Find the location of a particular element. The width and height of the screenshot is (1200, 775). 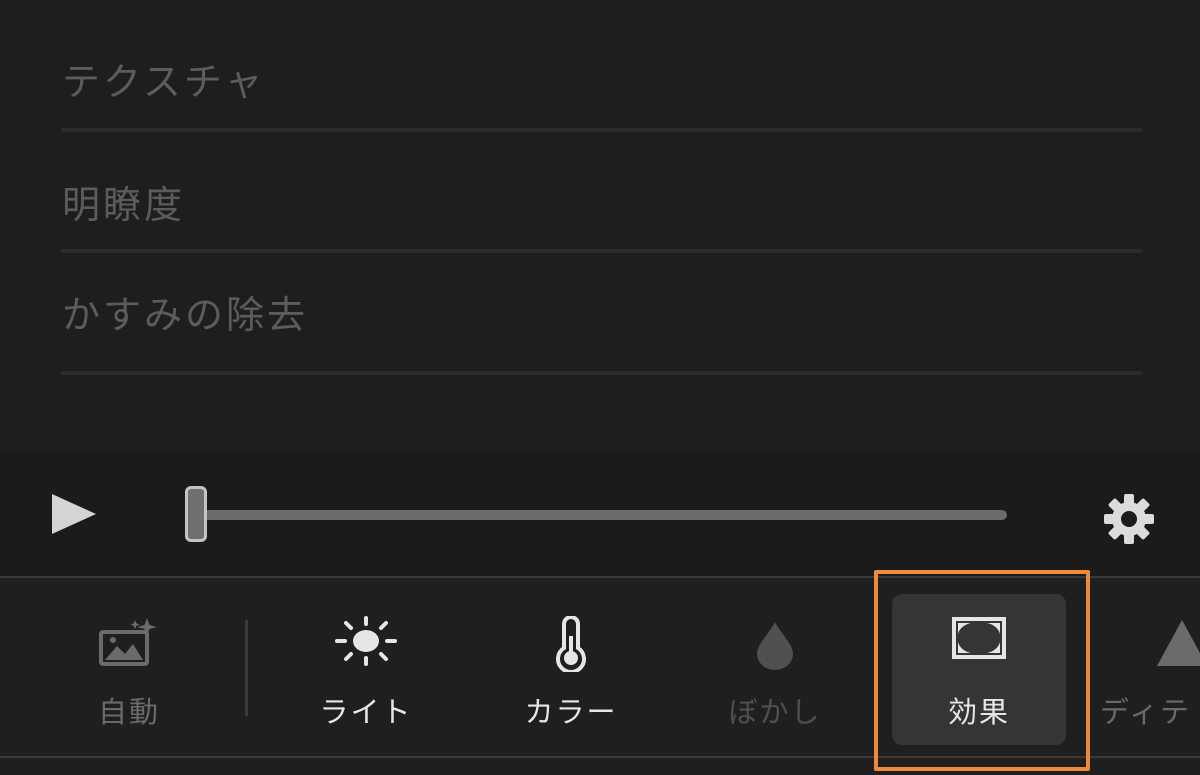

play-button is located at coordinates (74, 514).